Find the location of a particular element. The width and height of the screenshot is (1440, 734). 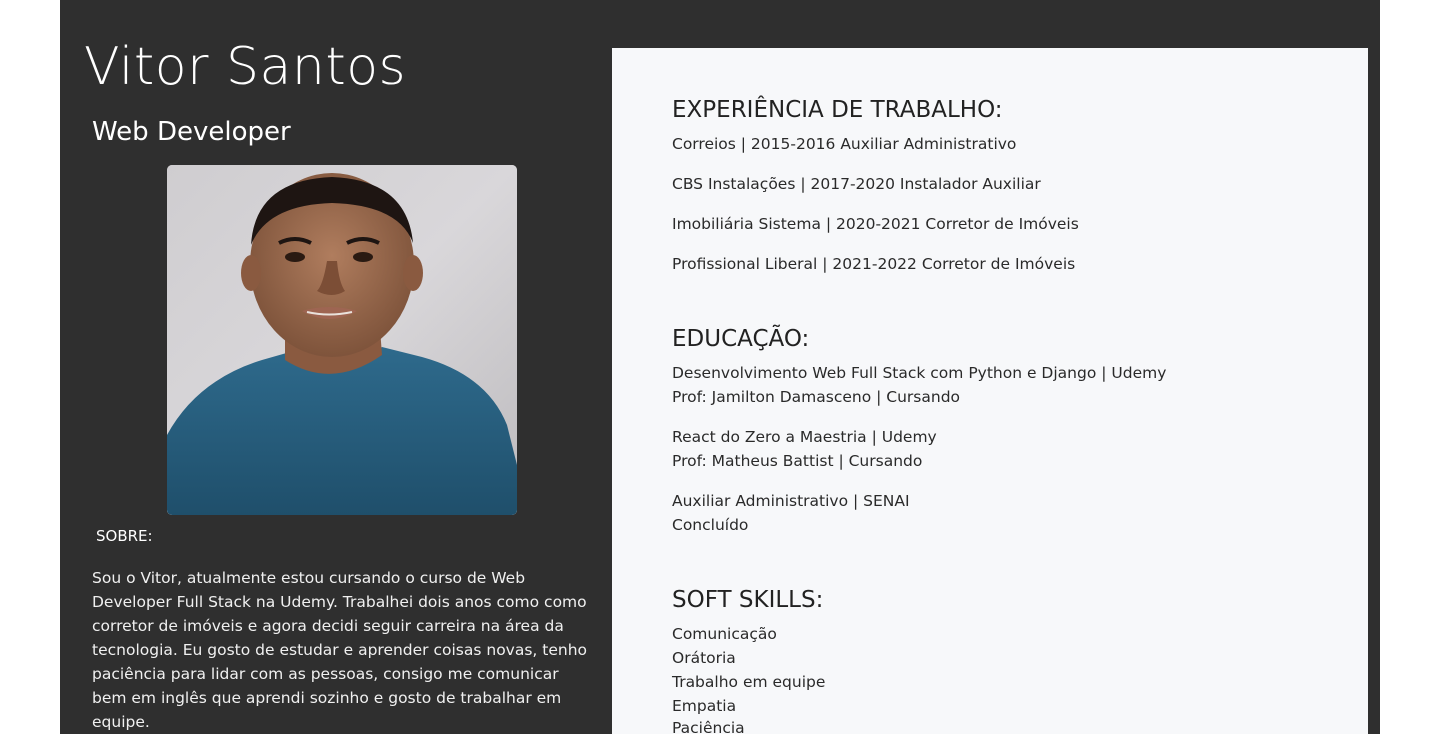

education-title: EDUCAÇÃO: is located at coordinates (741, 339).